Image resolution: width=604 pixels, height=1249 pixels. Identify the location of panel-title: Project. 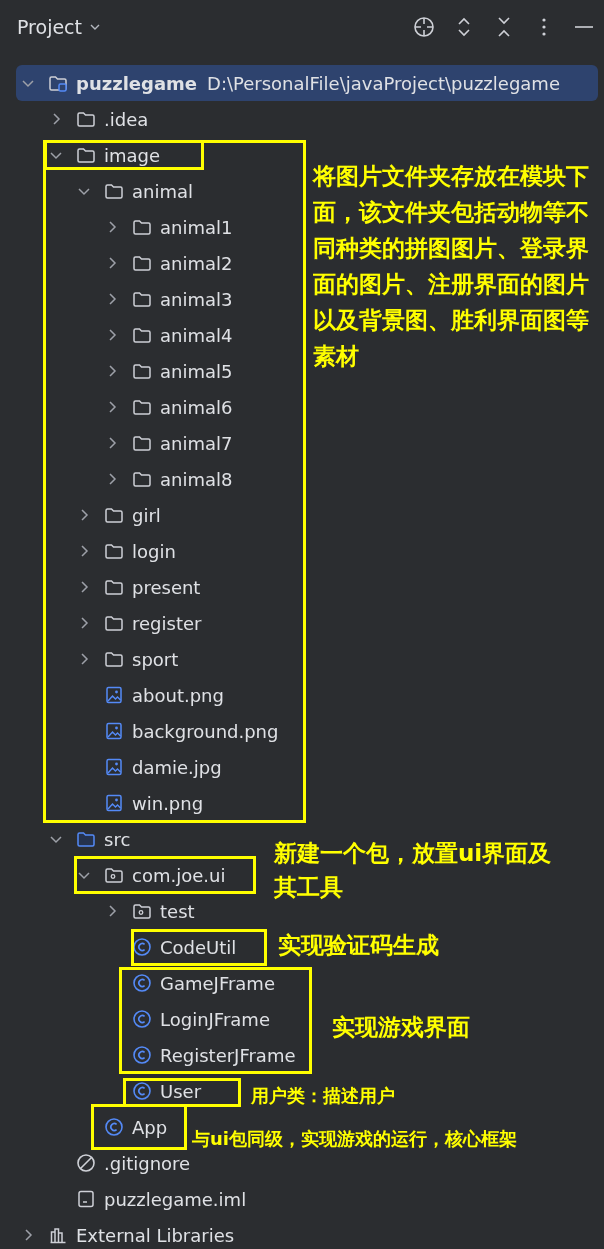
(49, 27).